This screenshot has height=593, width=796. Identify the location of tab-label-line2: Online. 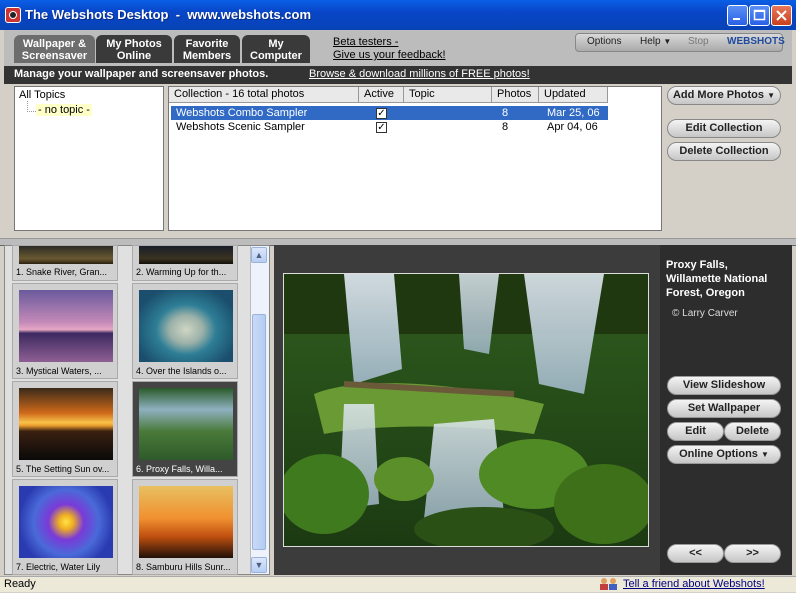
(134, 56).